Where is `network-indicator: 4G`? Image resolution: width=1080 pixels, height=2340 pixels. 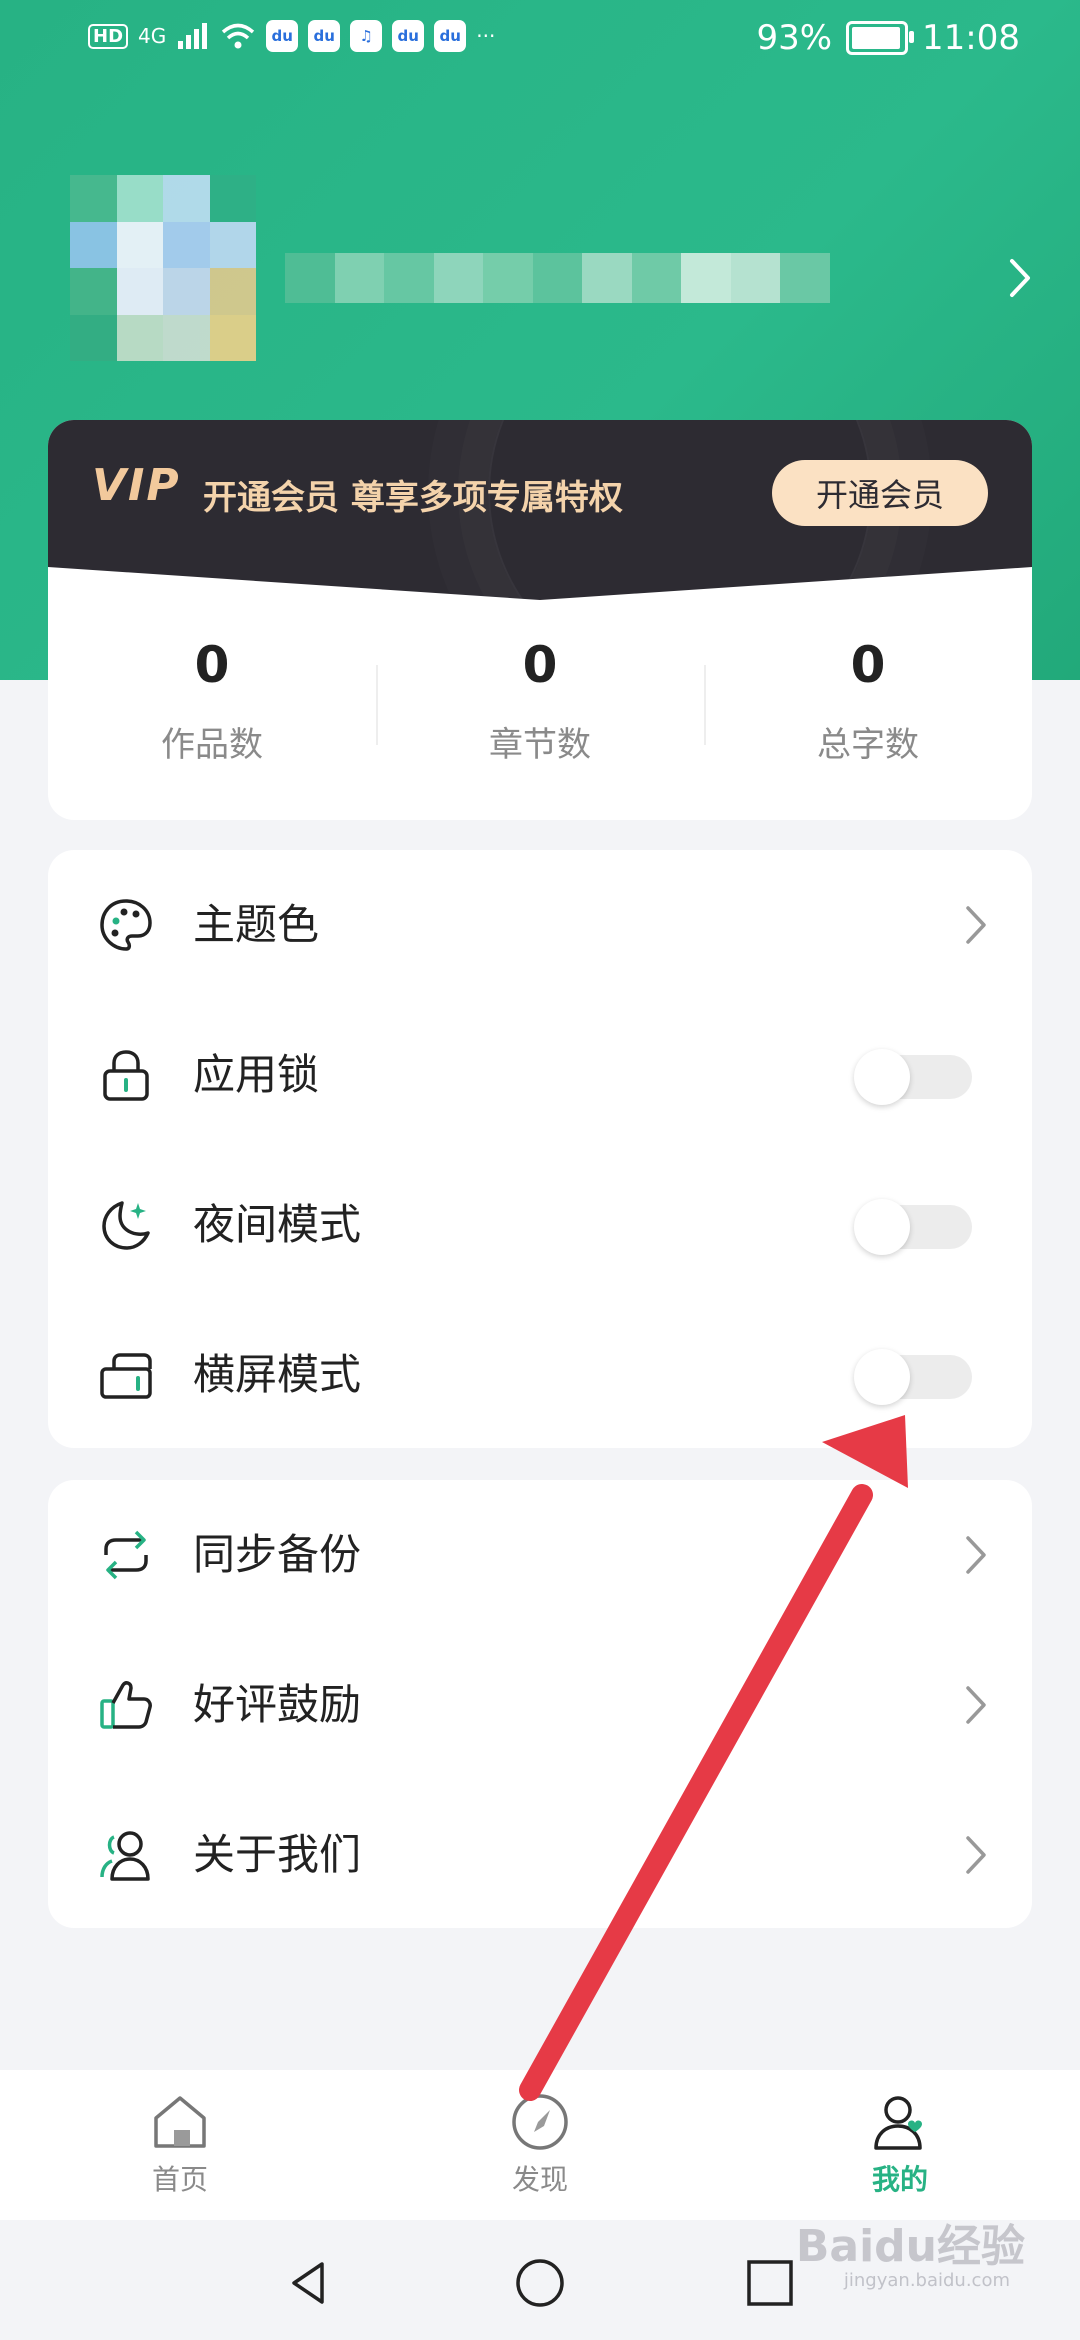 network-indicator: 4G is located at coordinates (152, 36).